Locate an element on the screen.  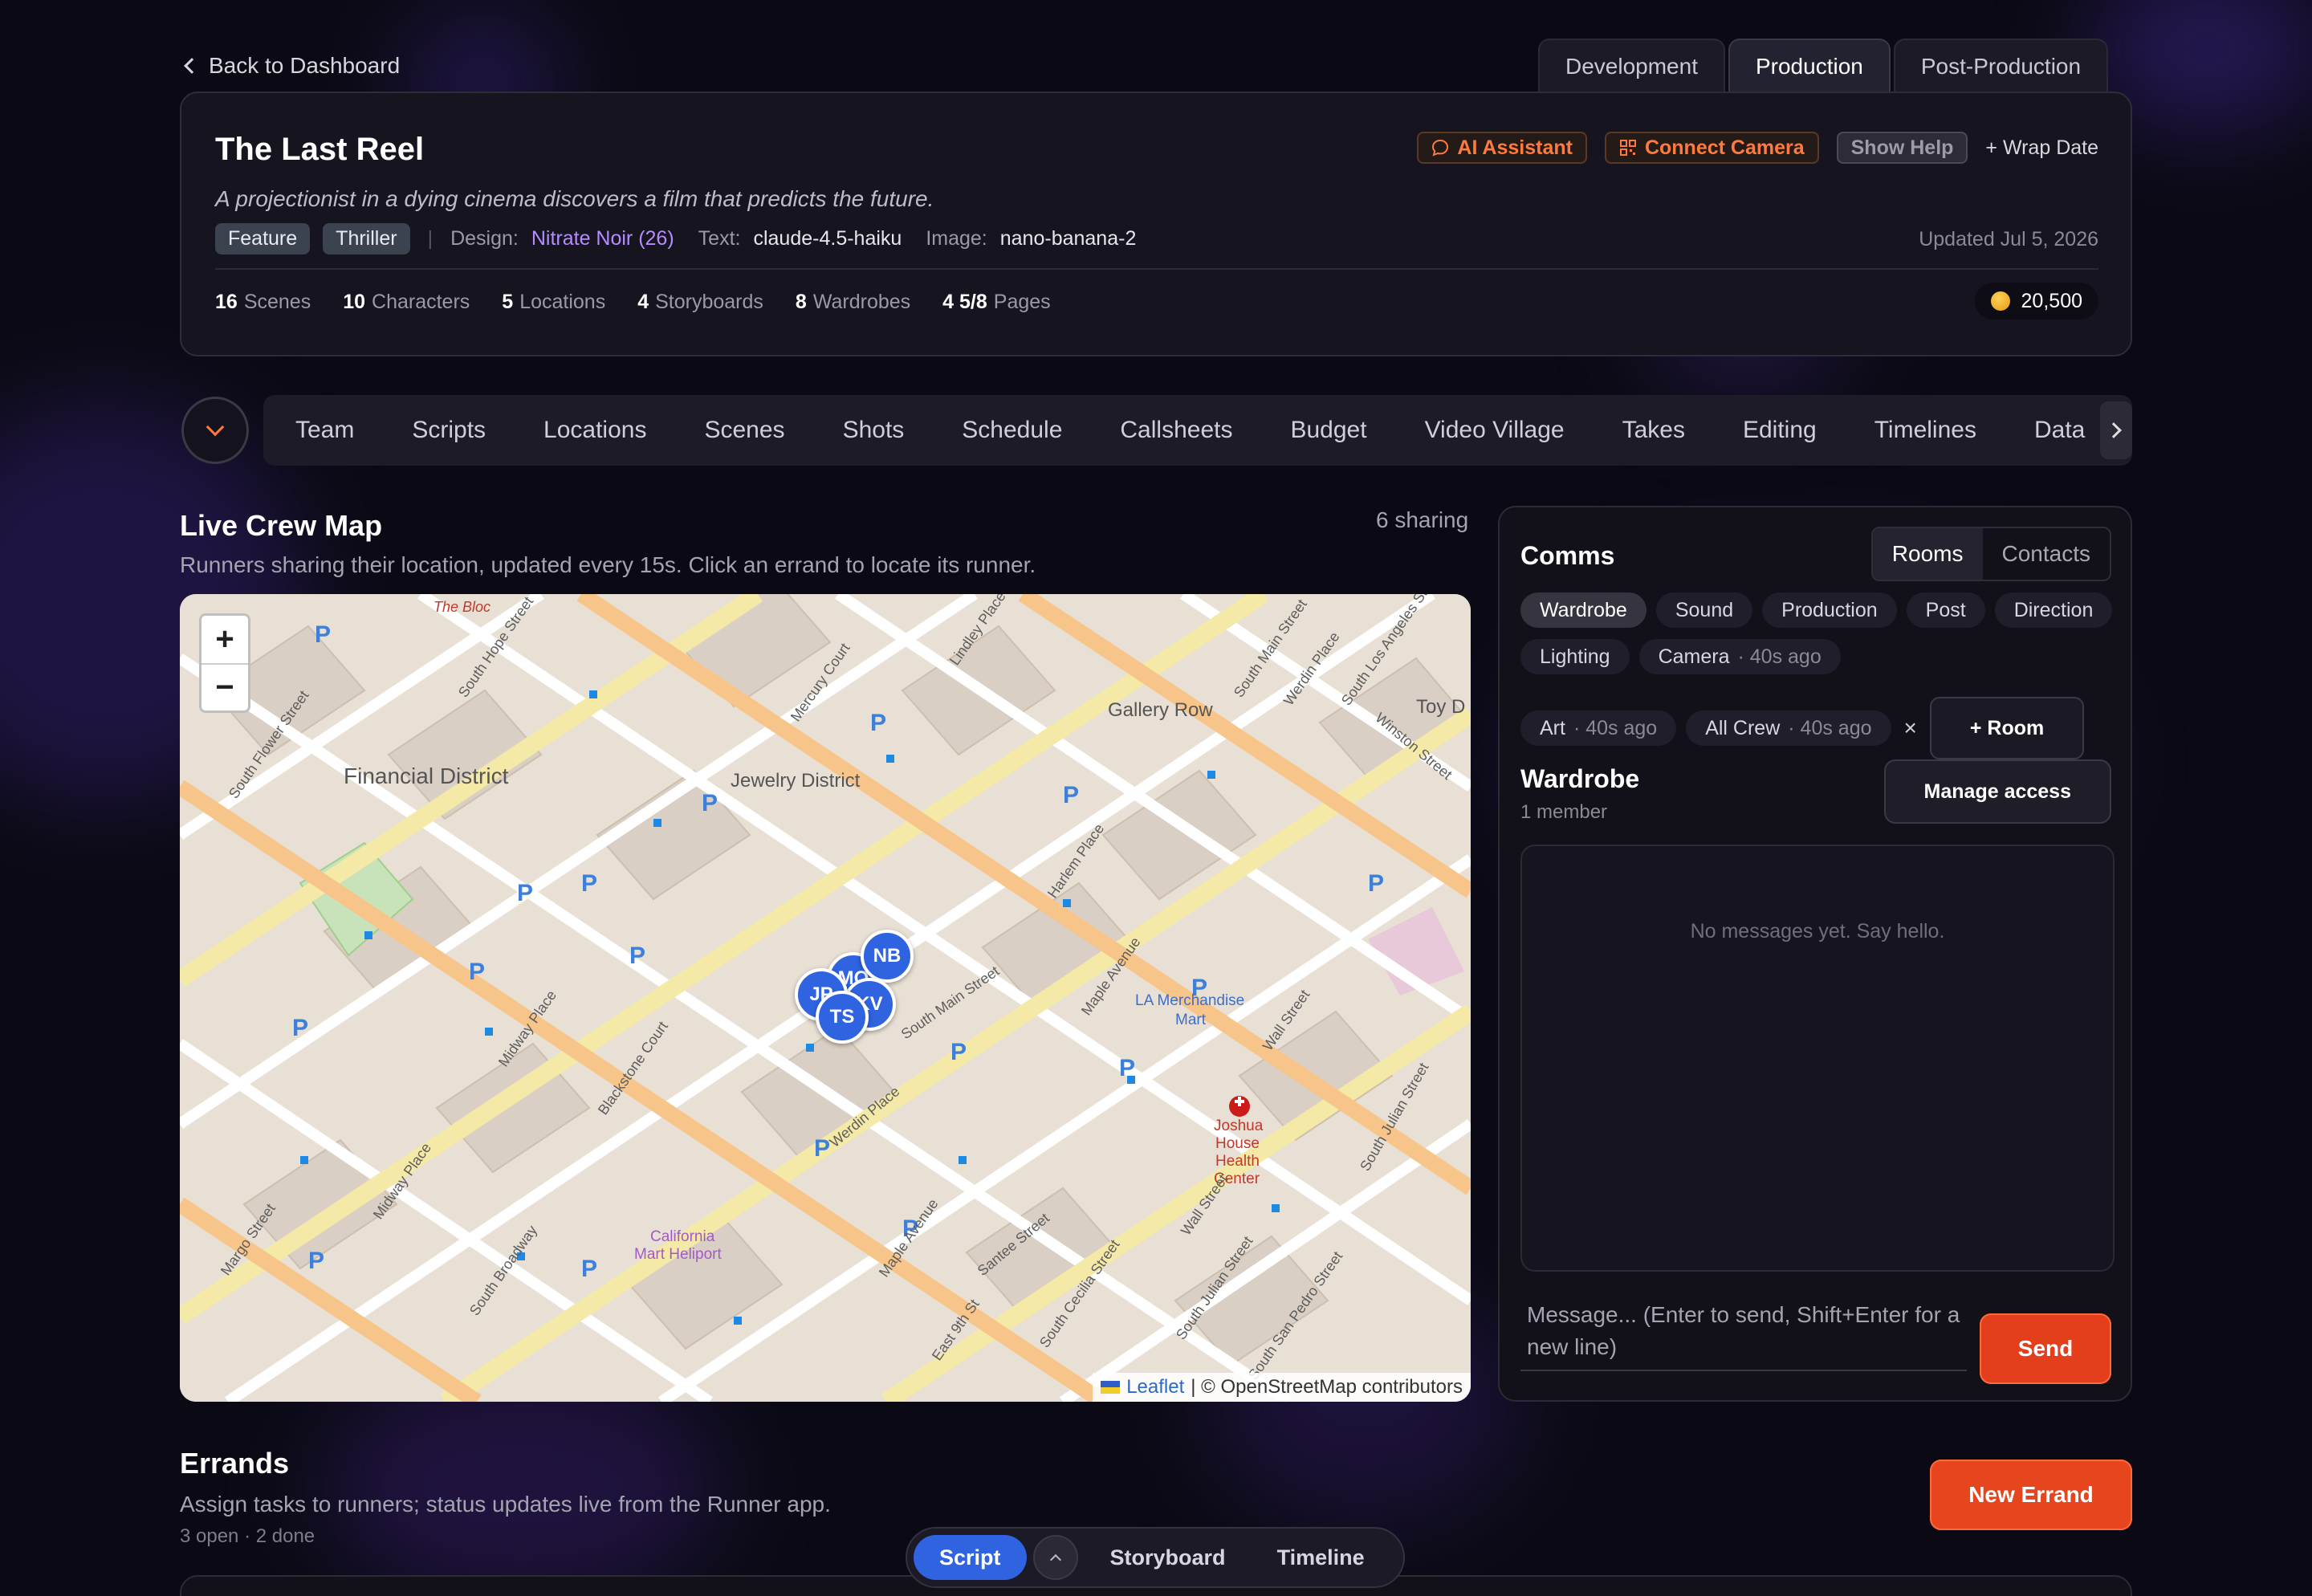
connect-camera-label: Connect Camera is located at coordinates (1725, 147).